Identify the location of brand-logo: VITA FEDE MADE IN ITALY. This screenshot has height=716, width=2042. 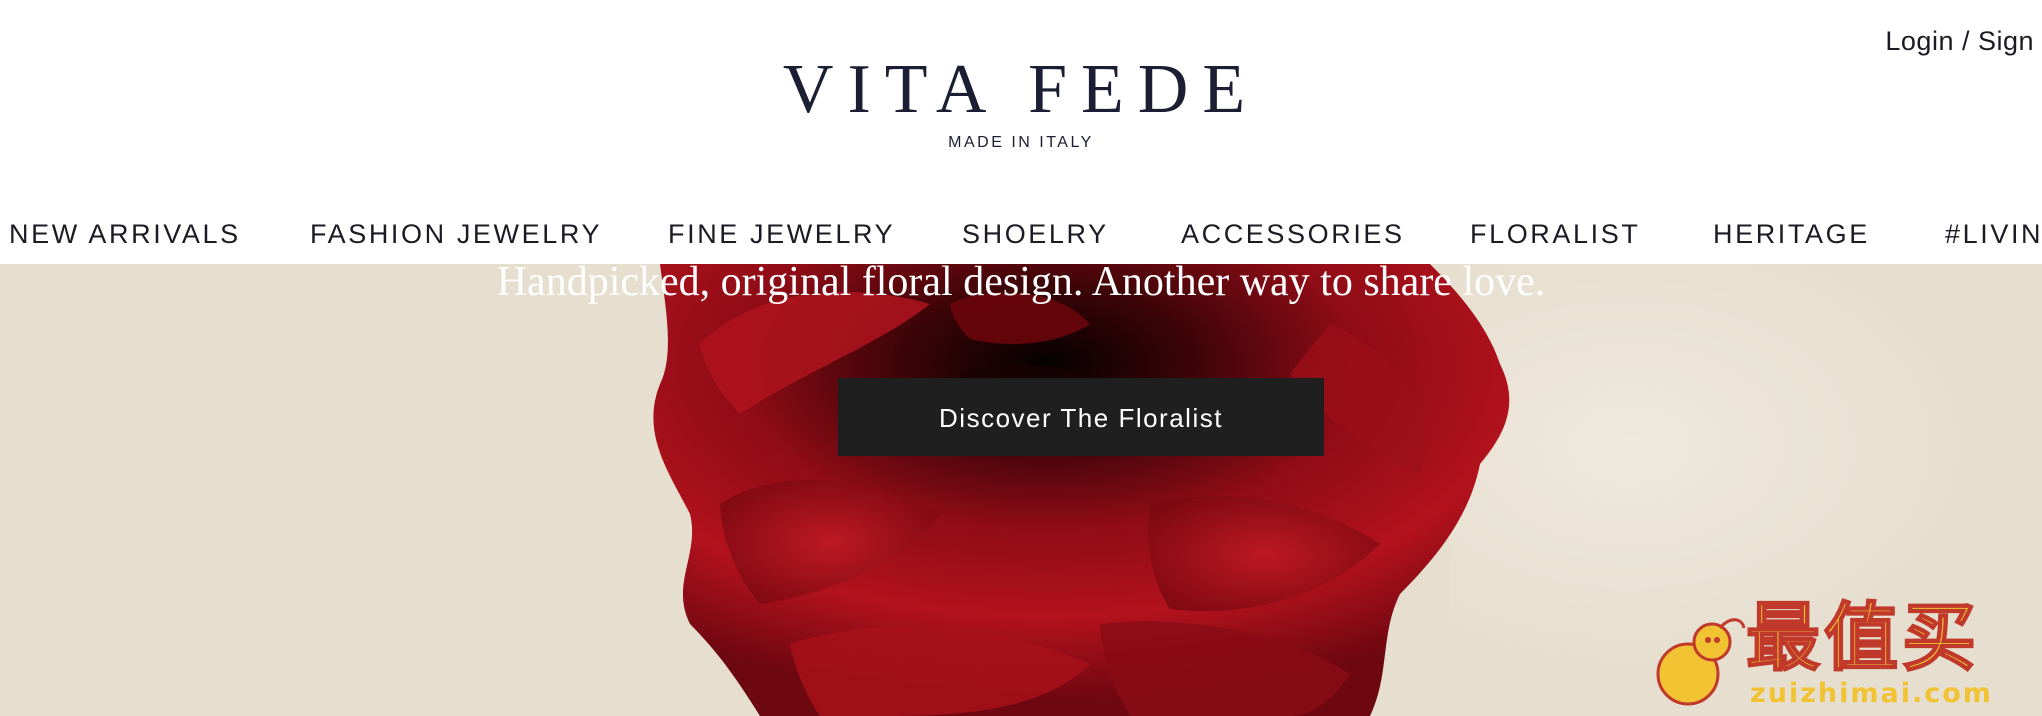
(1021, 101).